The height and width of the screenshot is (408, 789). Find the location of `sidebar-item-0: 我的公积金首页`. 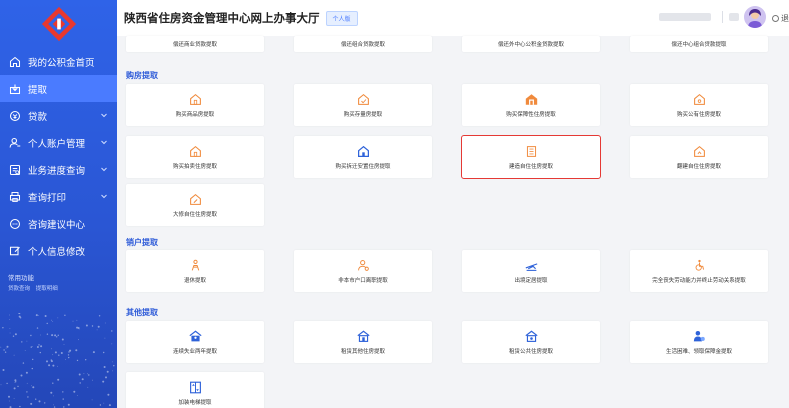

sidebar-item-0: 我的公积金首页 is located at coordinates (58, 61).